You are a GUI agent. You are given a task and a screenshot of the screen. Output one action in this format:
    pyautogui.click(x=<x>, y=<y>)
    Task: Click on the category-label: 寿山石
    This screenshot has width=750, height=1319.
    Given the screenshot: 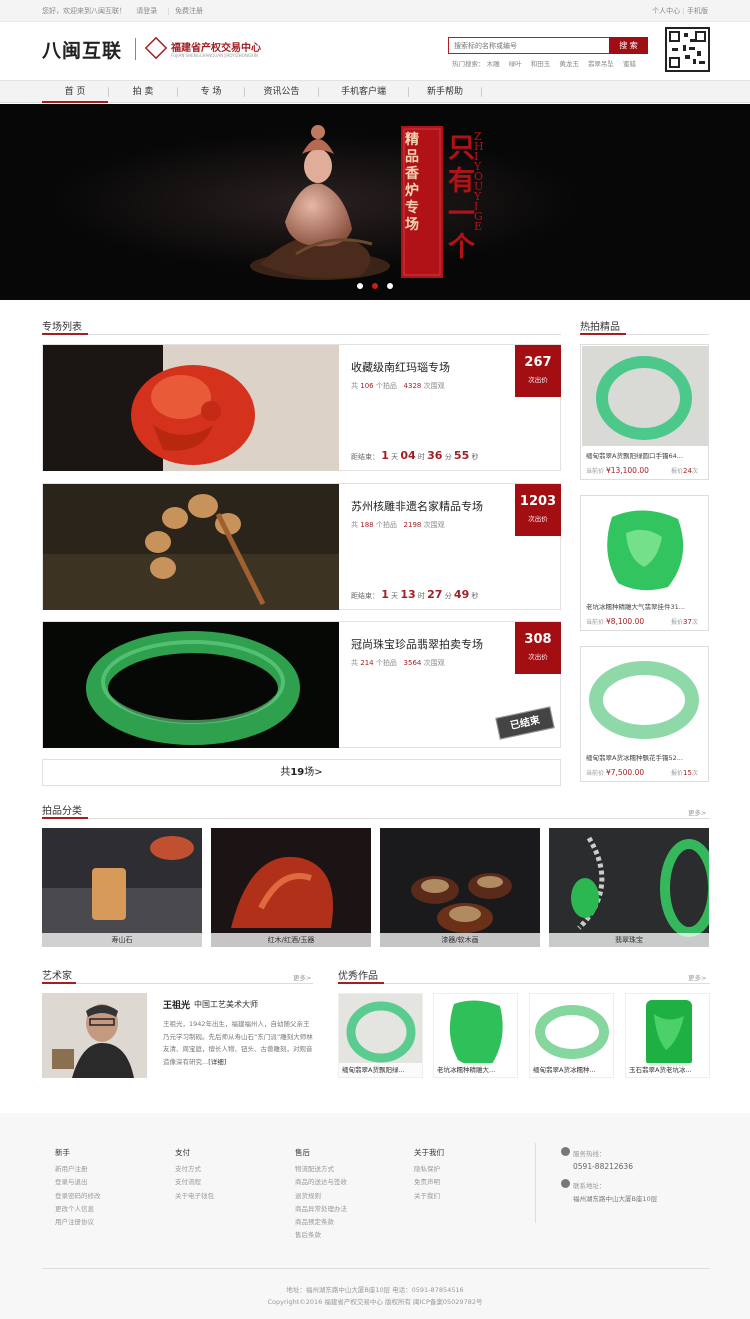 What is the action you would take?
    pyautogui.click(x=122, y=940)
    